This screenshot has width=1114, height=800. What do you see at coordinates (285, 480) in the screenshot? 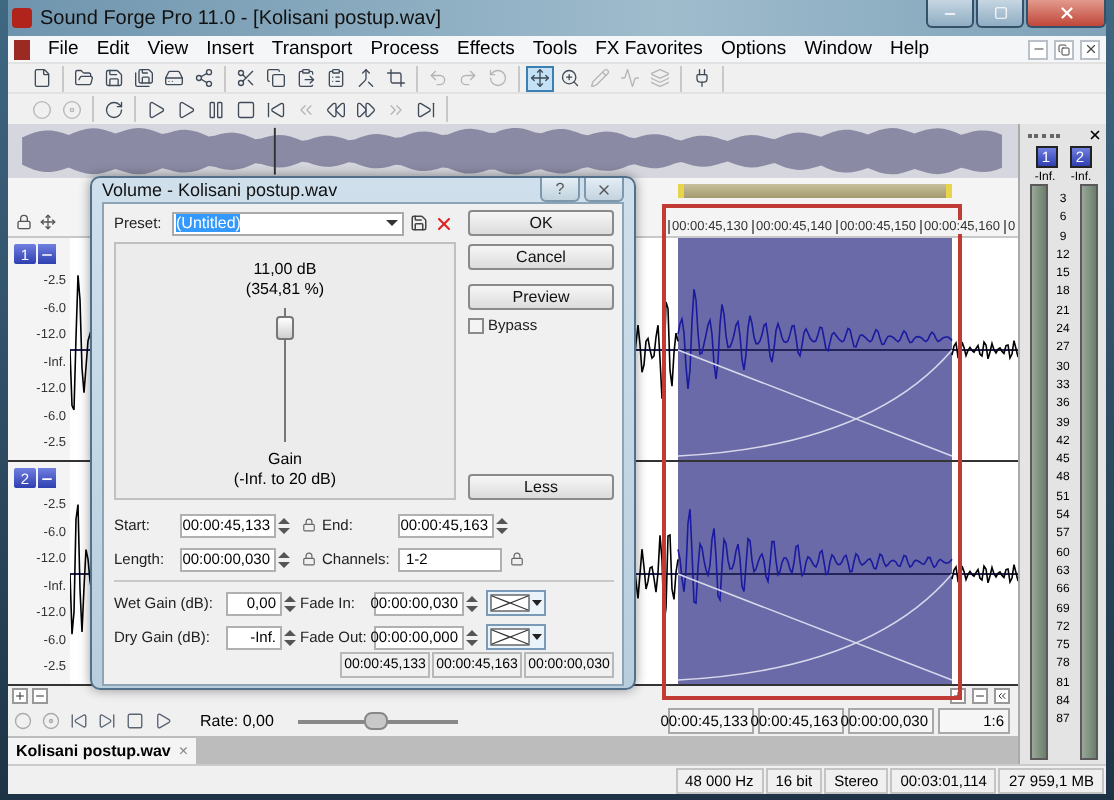
I see `gain-range: (-Inf. to 20 dB)` at bounding box center [285, 480].